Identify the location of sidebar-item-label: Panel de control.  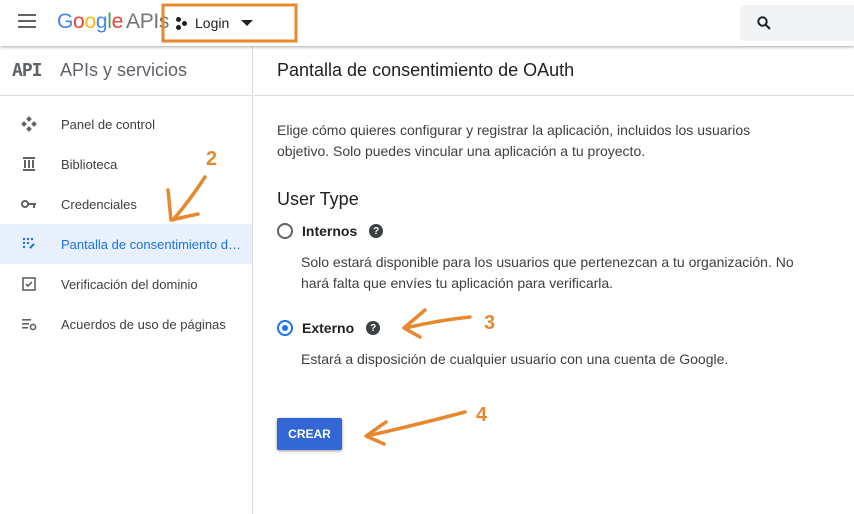
(108, 124).